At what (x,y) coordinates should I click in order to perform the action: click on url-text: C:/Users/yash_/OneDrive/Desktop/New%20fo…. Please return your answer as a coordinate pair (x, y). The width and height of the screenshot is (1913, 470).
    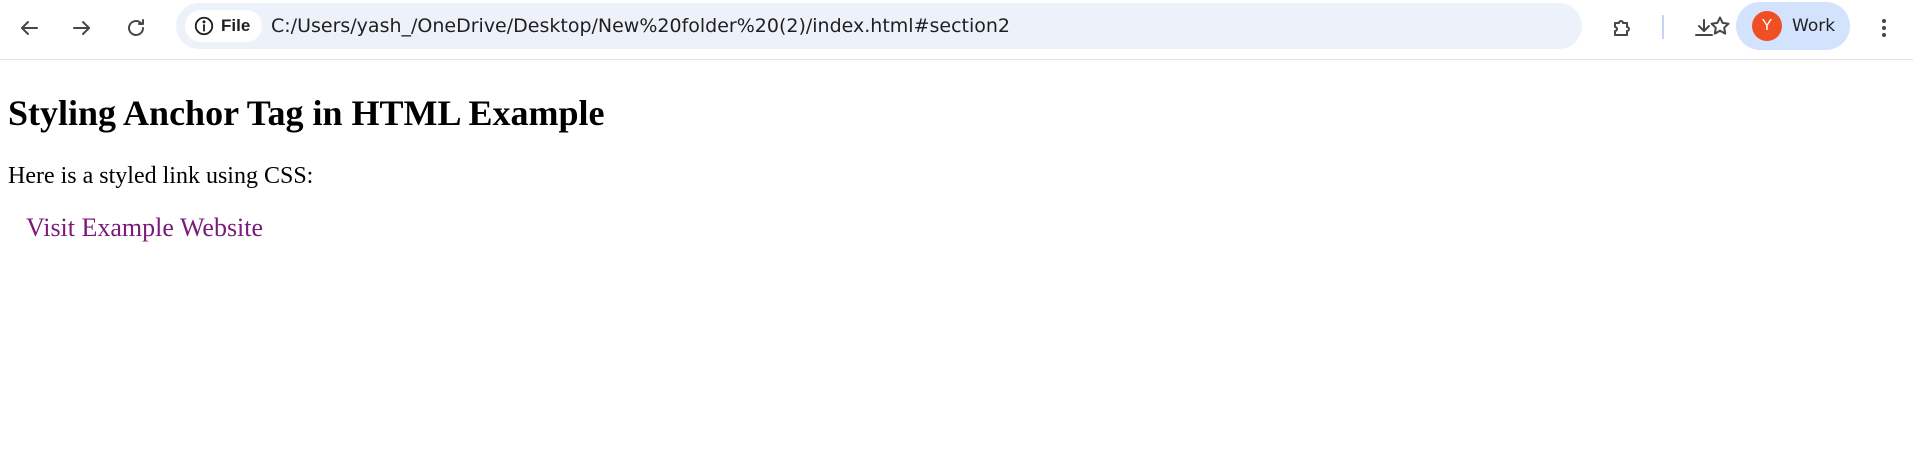
    Looking at the image, I should click on (640, 26).